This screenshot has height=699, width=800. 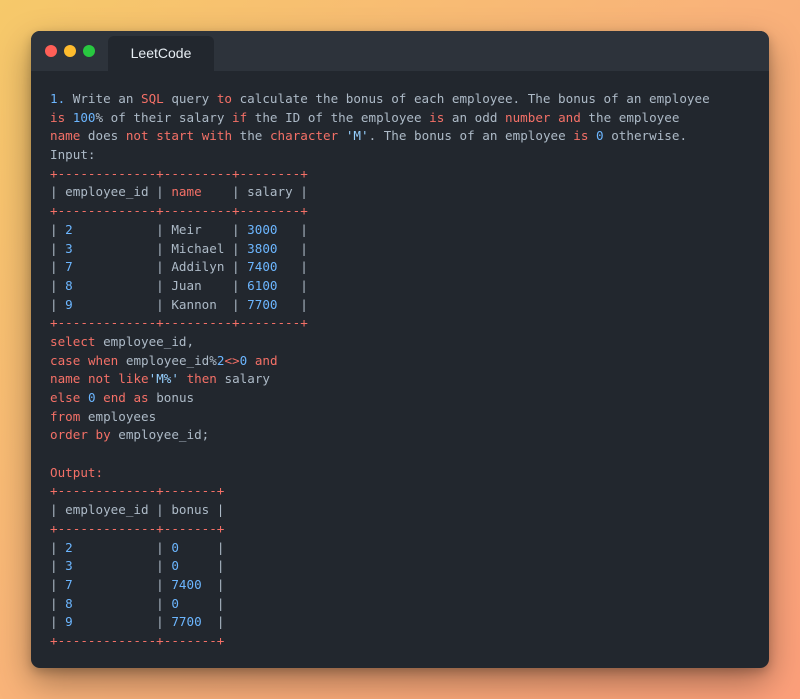 What do you see at coordinates (380, 417) in the screenshot?
I see `code-line: from employees` at bounding box center [380, 417].